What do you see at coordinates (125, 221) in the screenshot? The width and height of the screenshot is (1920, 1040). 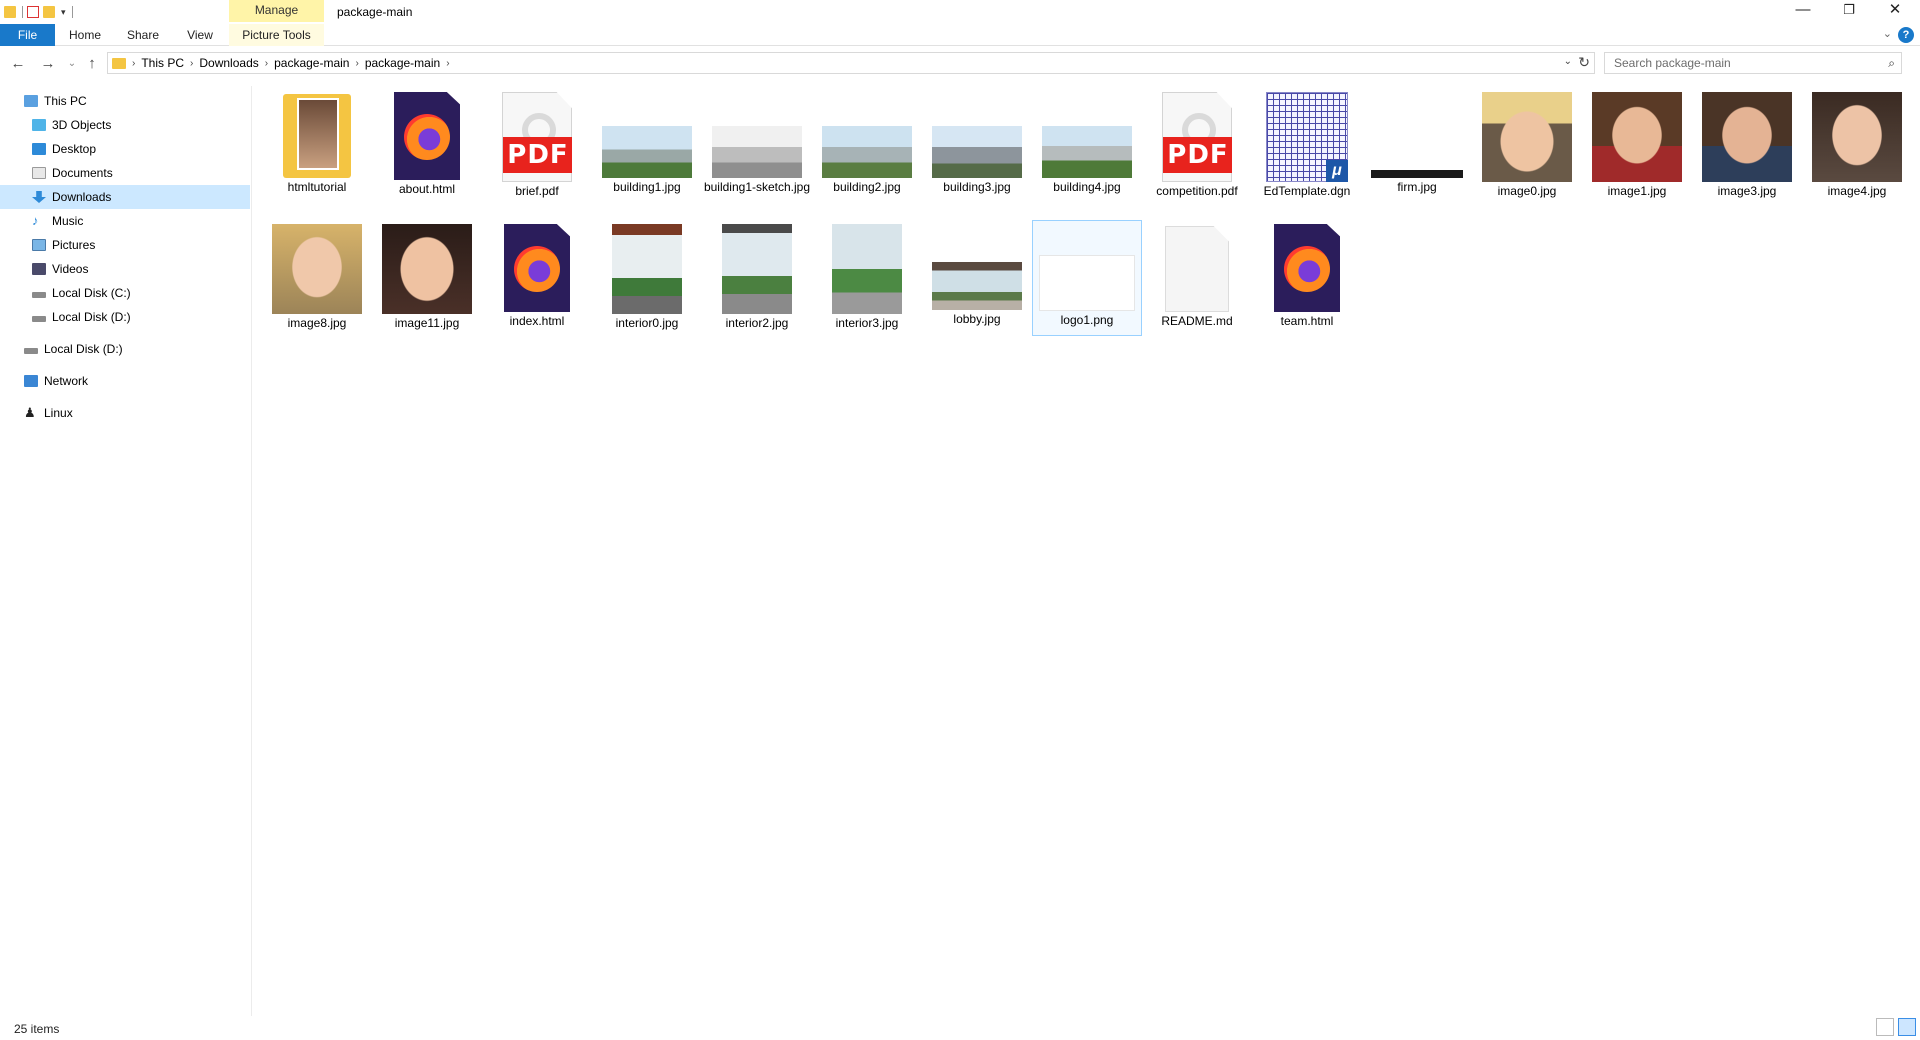 I see `nav-item-music: ♪ Music` at bounding box center [125, 221].